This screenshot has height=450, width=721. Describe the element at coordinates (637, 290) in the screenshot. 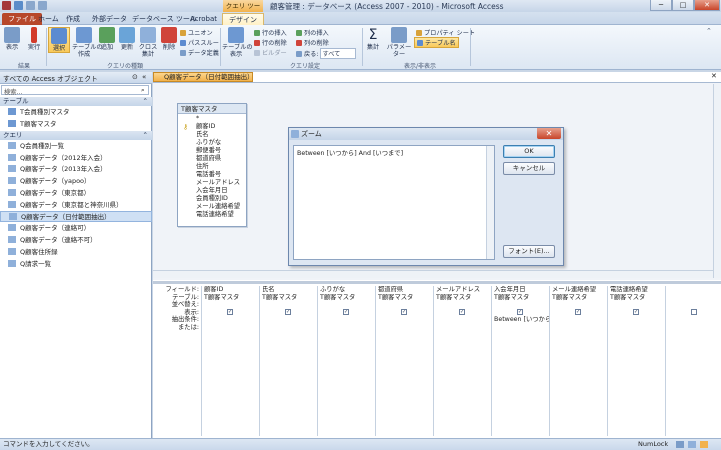

I see `grid-field-cell: 電話連絡希望` at that location.